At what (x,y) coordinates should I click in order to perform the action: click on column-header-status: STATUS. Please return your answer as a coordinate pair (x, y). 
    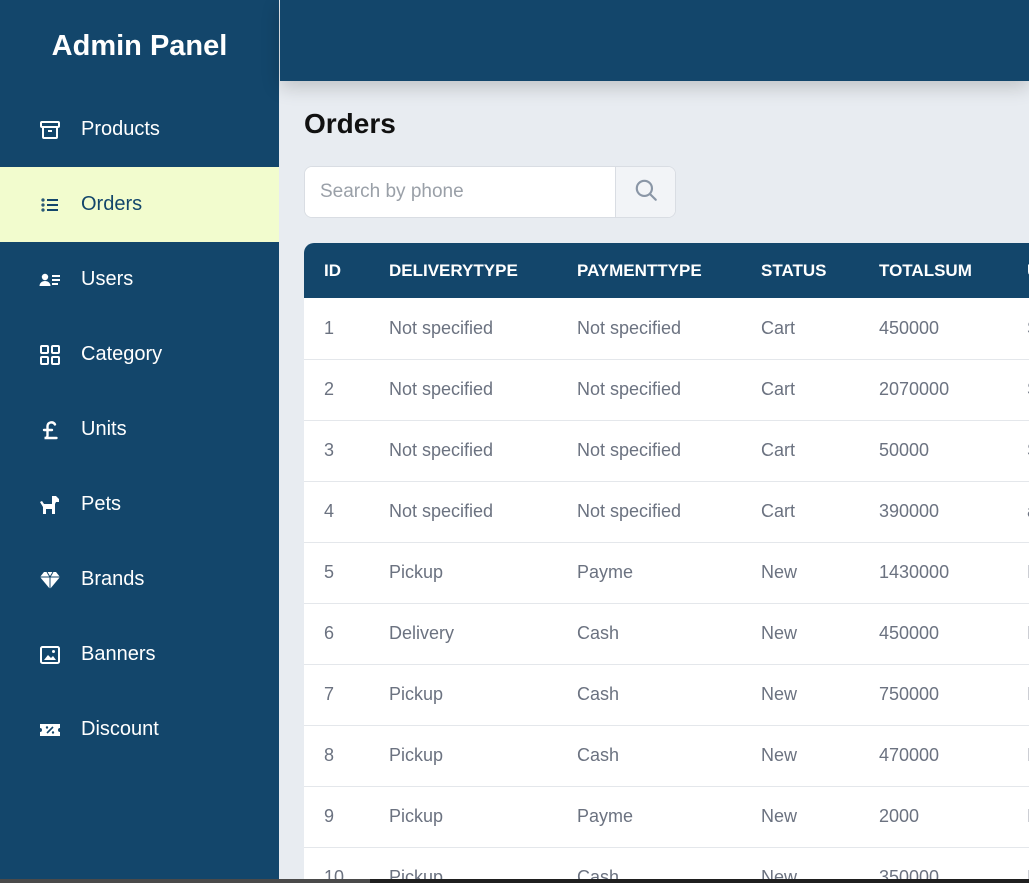
    Looking at the image, I should click on (800, 270).